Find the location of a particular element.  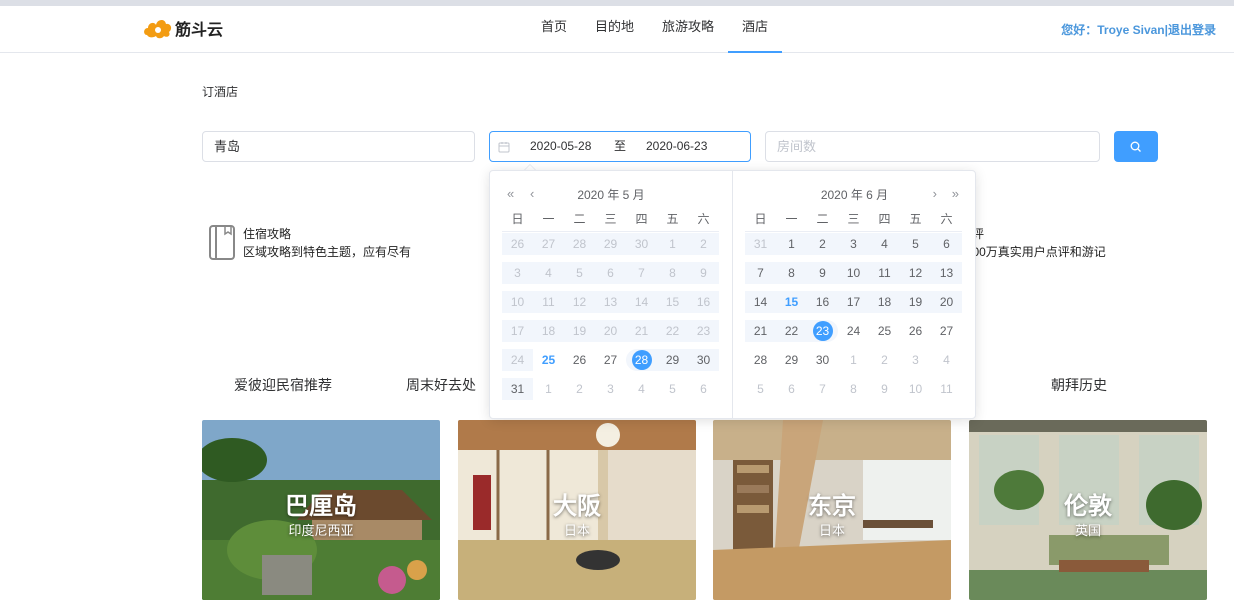

destination-card-london: 伦敦 英国 is located at coordinates (1088, 510).